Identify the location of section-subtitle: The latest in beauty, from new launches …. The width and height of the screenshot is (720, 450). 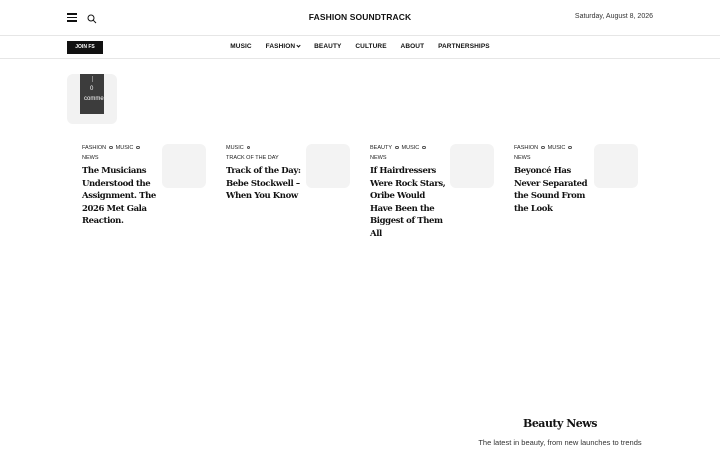
(560, 442).